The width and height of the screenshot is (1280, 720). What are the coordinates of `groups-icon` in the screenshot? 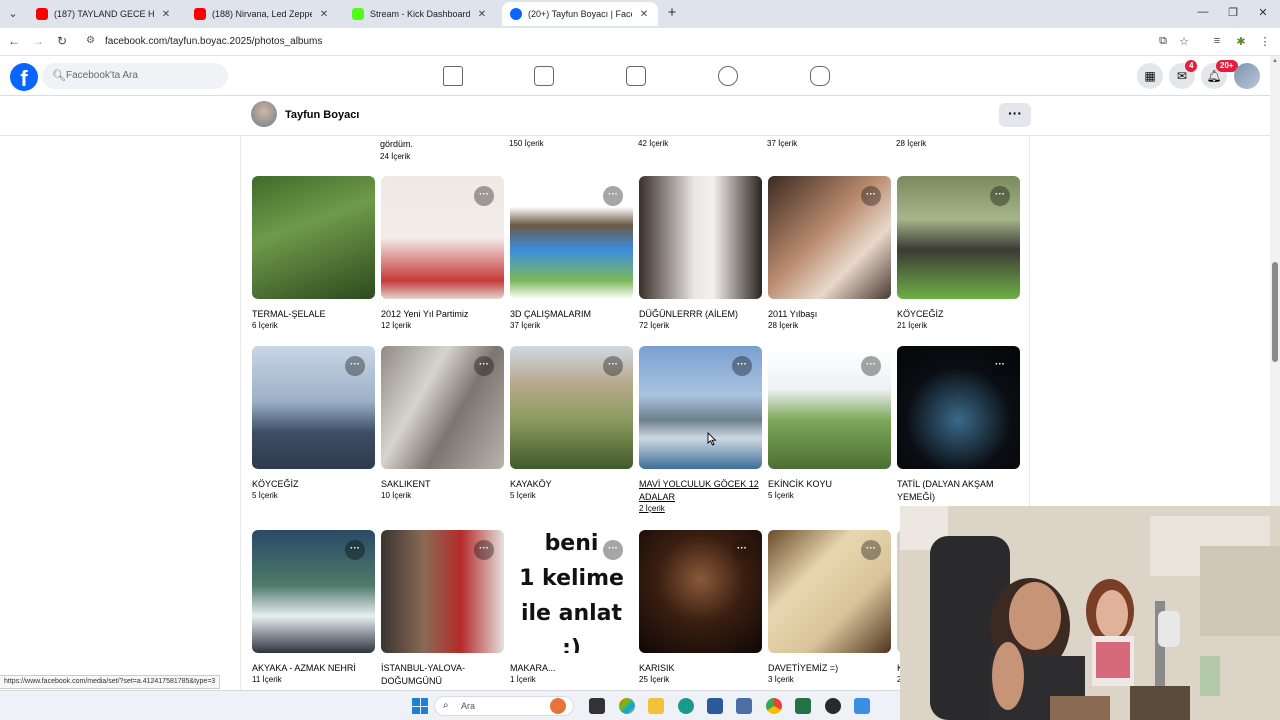 It's located at (728, 76).